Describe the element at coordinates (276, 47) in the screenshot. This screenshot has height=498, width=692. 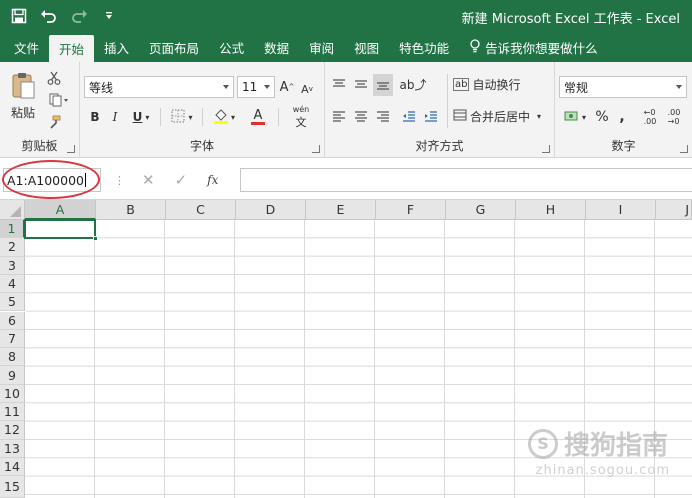
I see `tab-data: 数据` at that location.